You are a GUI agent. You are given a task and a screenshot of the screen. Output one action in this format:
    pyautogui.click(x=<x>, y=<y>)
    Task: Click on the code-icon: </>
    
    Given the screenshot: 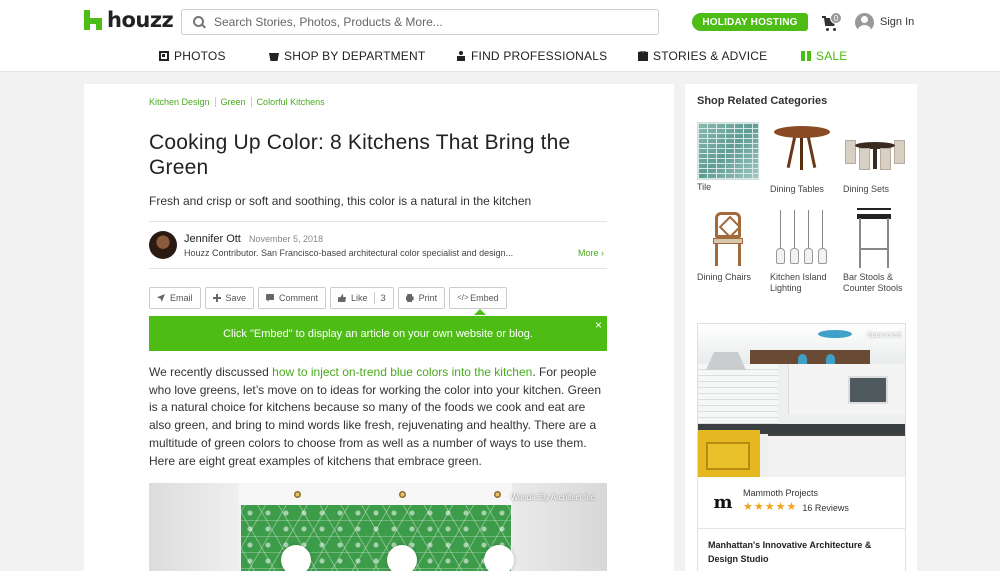 What is the action you would take?
    pyautogui.click(x=463, y=297)
    